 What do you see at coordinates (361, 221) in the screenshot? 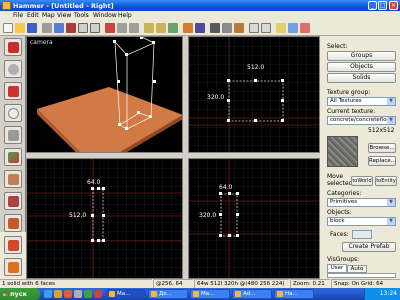
I see `objects-dropdown: block ▼` at bounding box center [361, 221].